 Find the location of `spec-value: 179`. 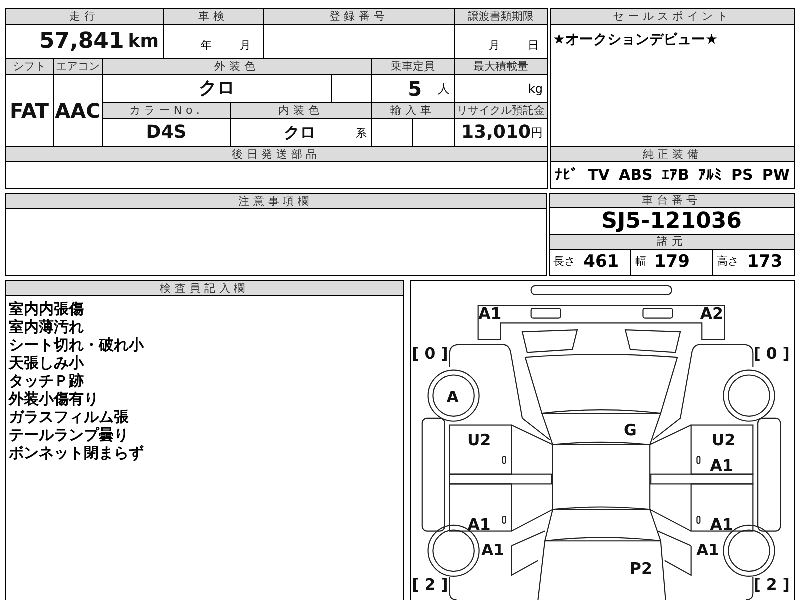

spec-value: 179 is located at coordinates (672, 262).